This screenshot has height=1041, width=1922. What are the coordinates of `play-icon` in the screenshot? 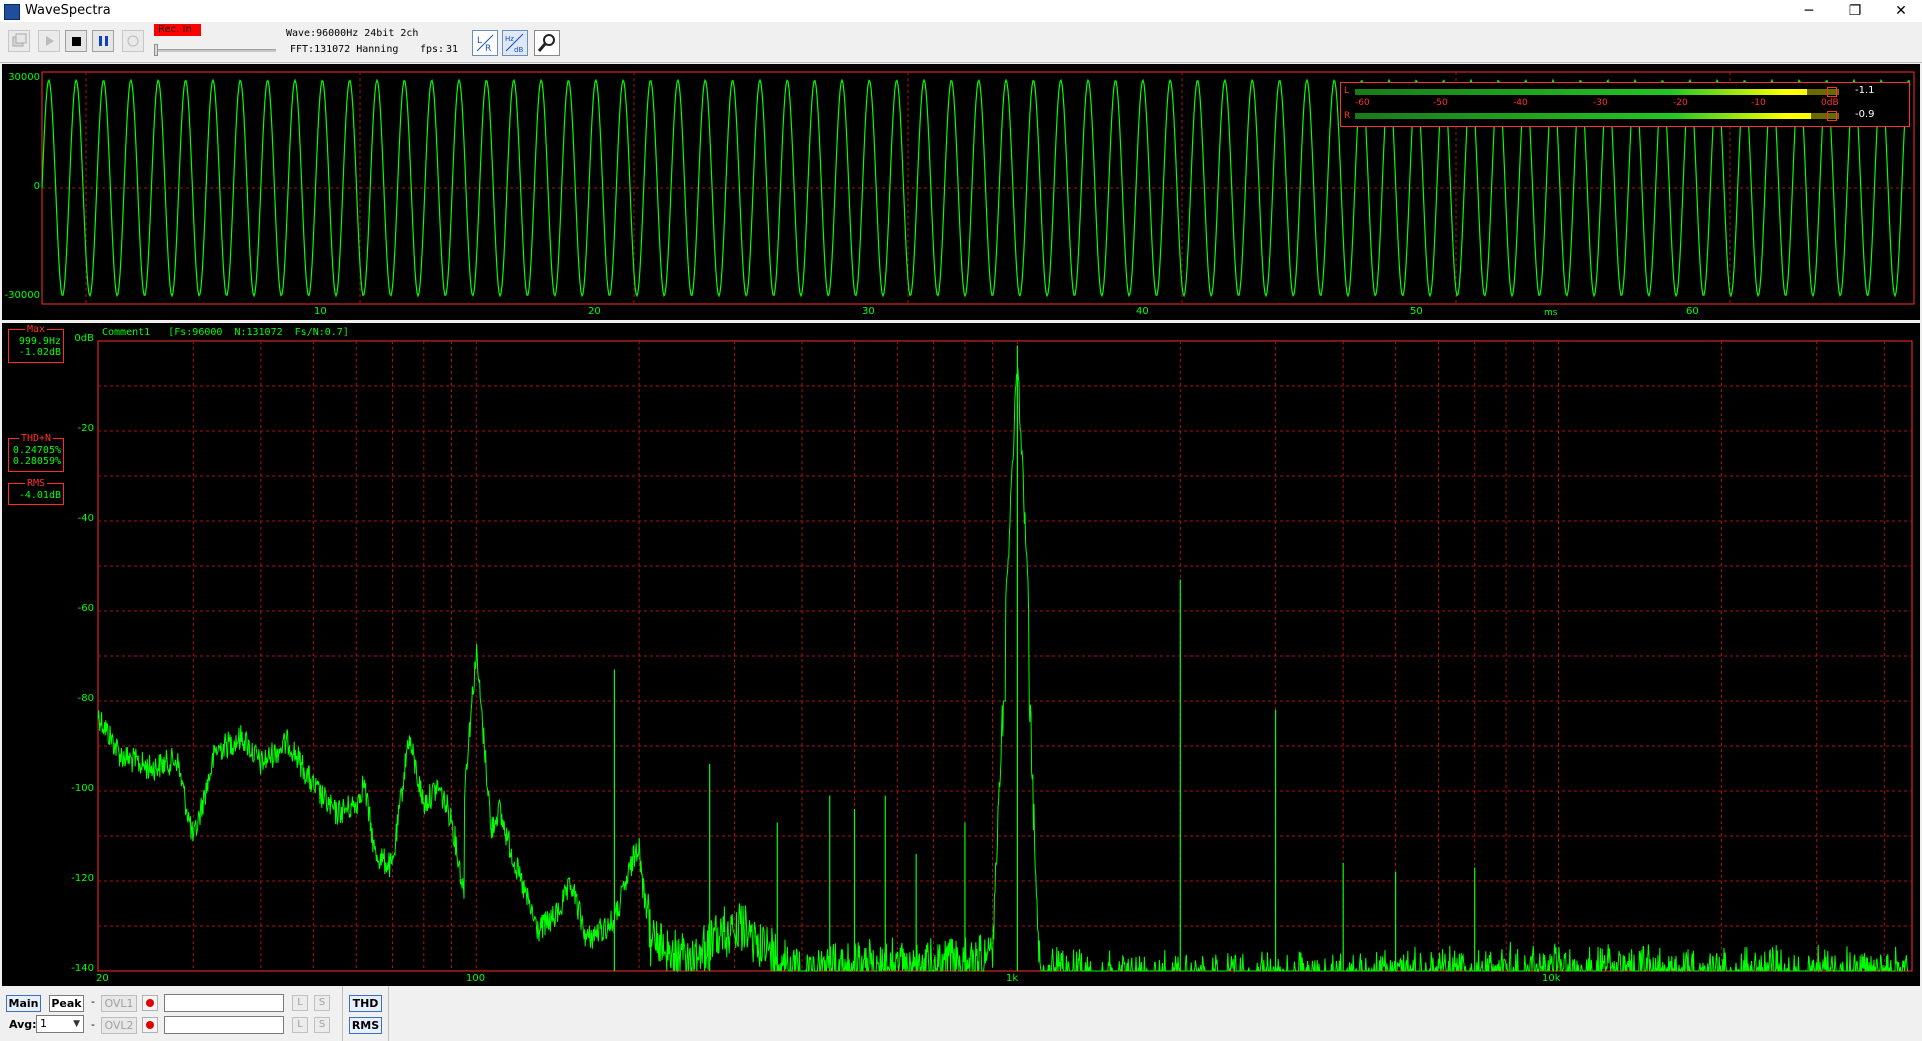 It's located at (49, 41).